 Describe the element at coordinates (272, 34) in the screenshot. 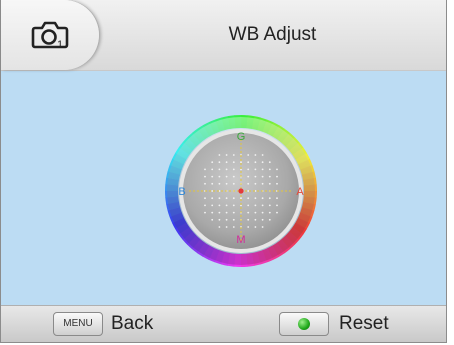

I see `page-title: WB Adjust` at that location.